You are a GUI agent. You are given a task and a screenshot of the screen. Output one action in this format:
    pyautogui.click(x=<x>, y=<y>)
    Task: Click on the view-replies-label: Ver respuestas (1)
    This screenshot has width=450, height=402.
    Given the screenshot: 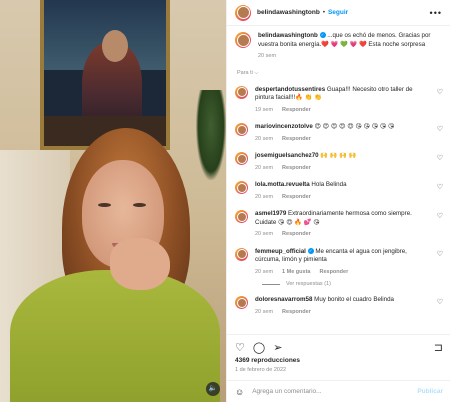 What is the action you would take?
    pyautogui.click(x=308, y=284)
    